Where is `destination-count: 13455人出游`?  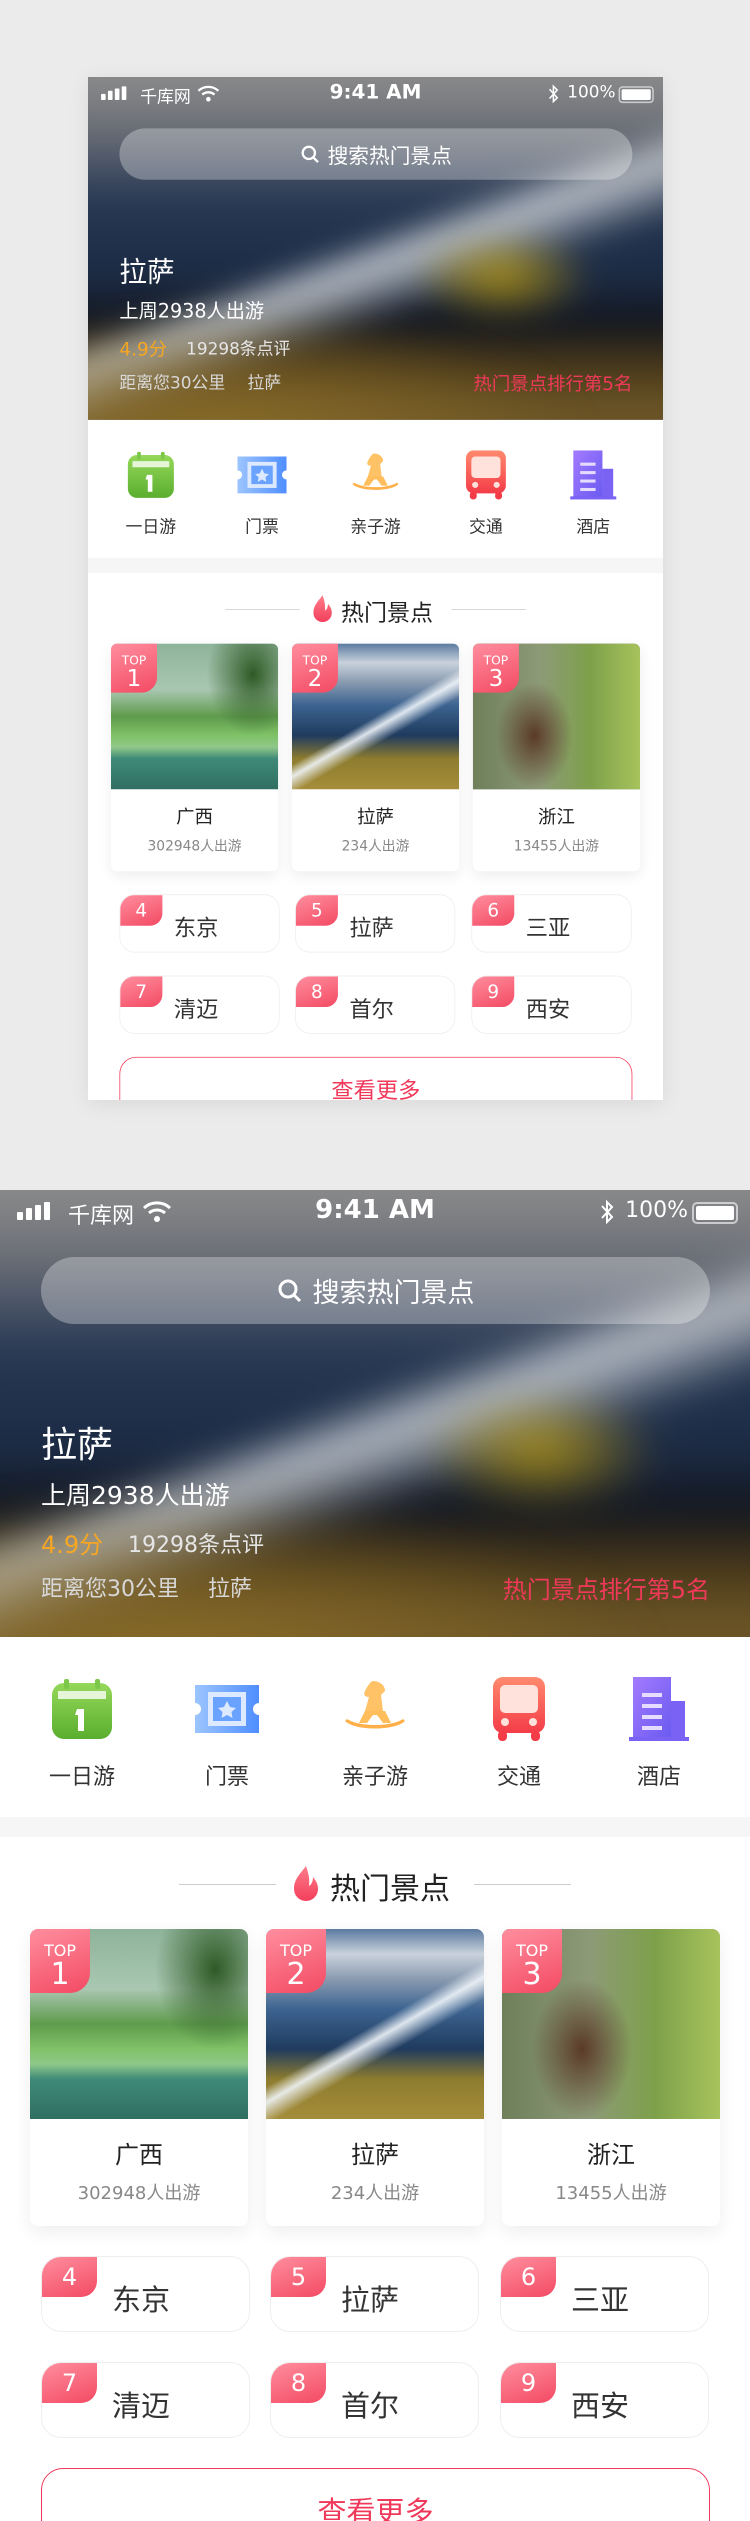 destination-count: 13455人出游 is located at coordinates (556, 846).